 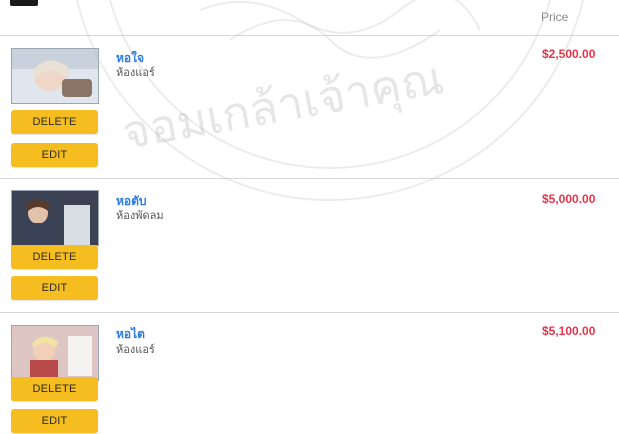 I want to click on room-price: $5,100.00, so click(x=569, y=331).